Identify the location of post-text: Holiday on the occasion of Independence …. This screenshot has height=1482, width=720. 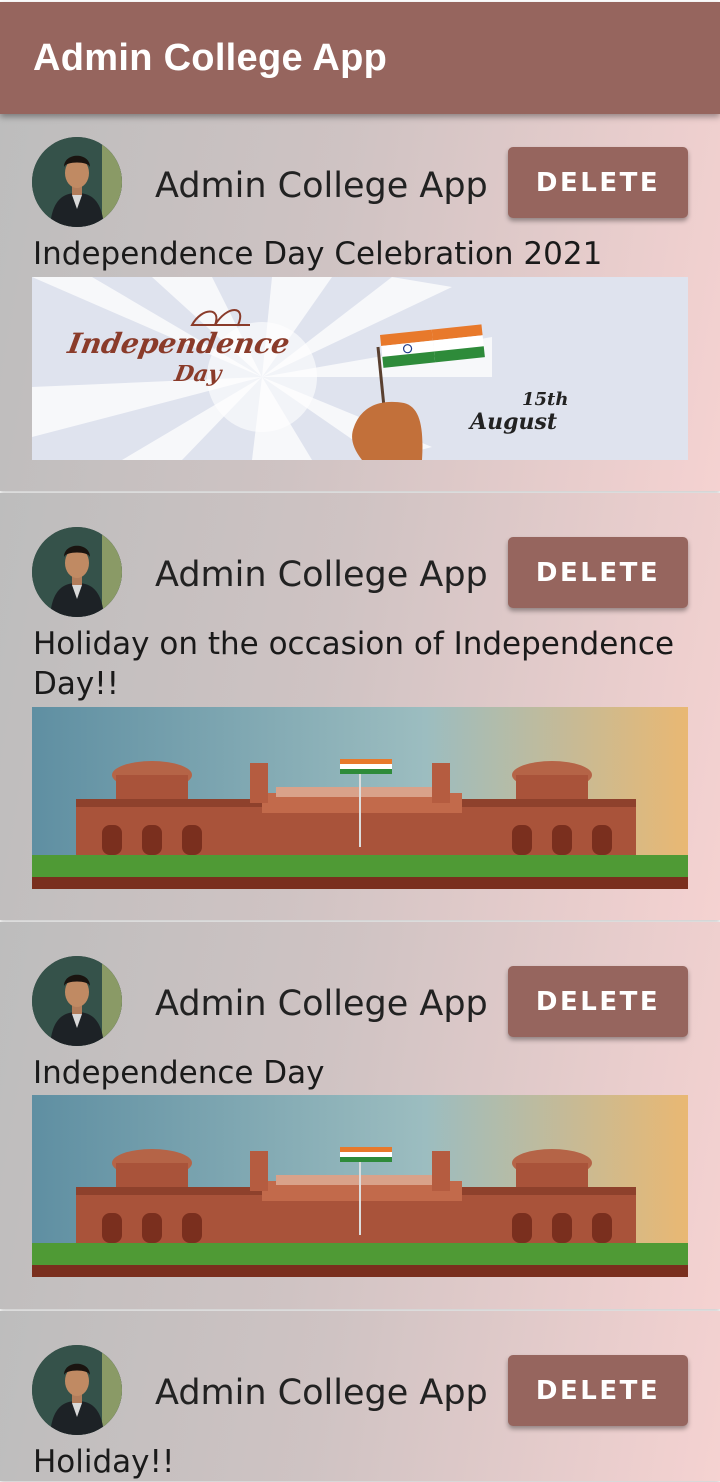
(354, 664).